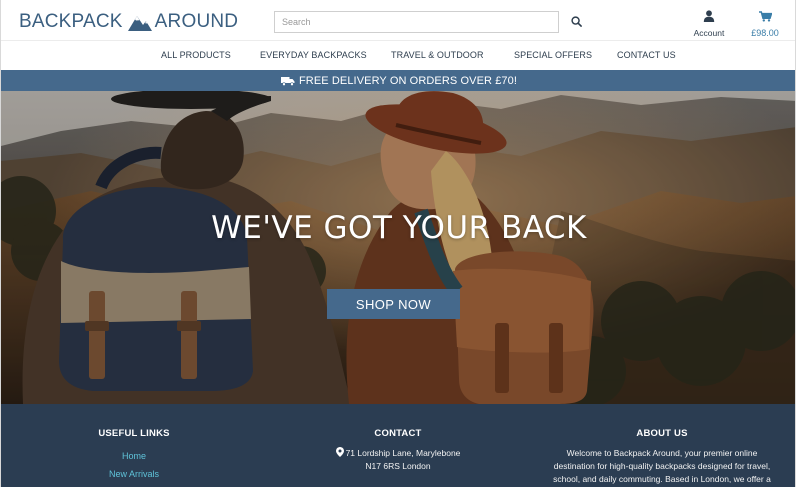 This screenshot has width=796, height=487. Describe the element at coordinates (398, 453) in the screenshot. I see `contact-address-line1: 71 Lordship Lane, Marylebone` at that location.